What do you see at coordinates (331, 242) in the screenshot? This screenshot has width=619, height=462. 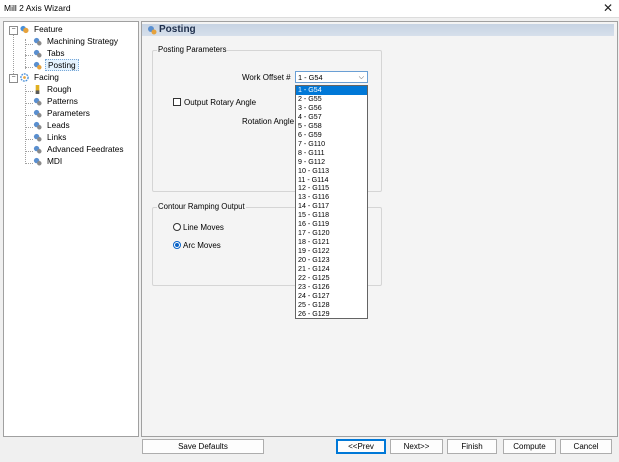 I see `work-offset-option: 18 - G121` at bounding box center [331, 242].